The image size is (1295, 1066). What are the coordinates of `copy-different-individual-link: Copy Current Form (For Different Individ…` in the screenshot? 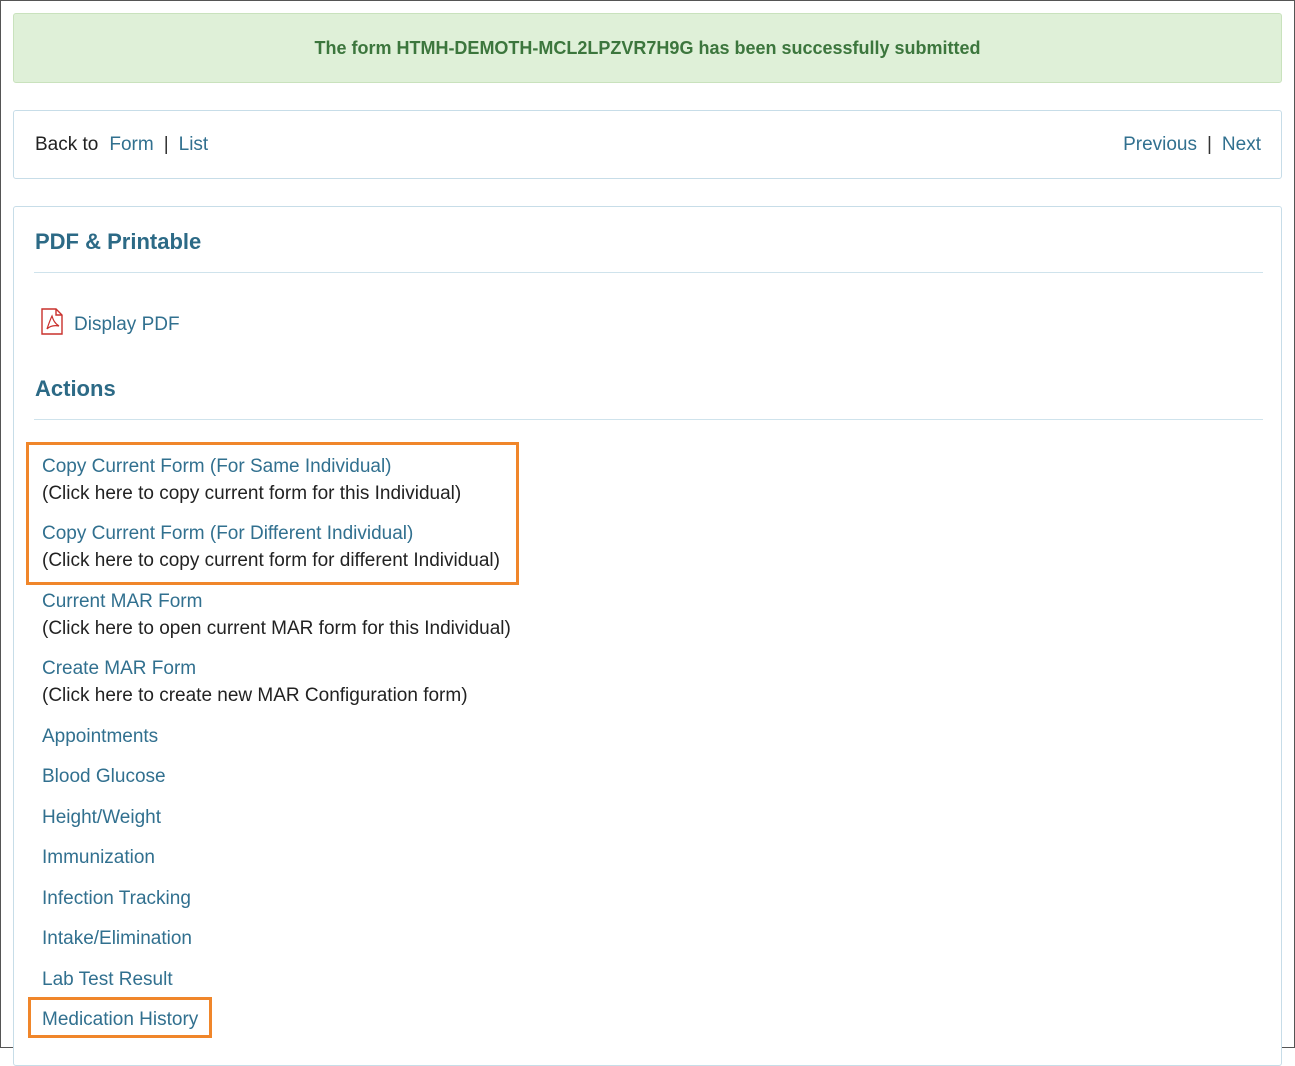 It's located at (227, 533).